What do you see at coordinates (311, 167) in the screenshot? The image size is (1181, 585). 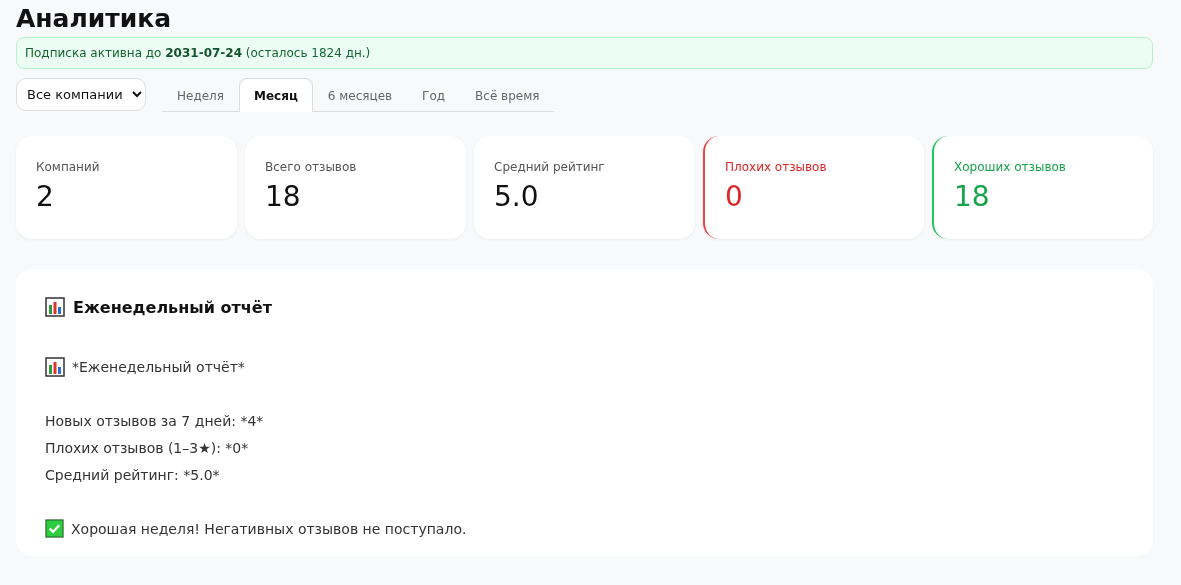 I see `stat-label: Всего отзывов` at bounding box center [311, 167].